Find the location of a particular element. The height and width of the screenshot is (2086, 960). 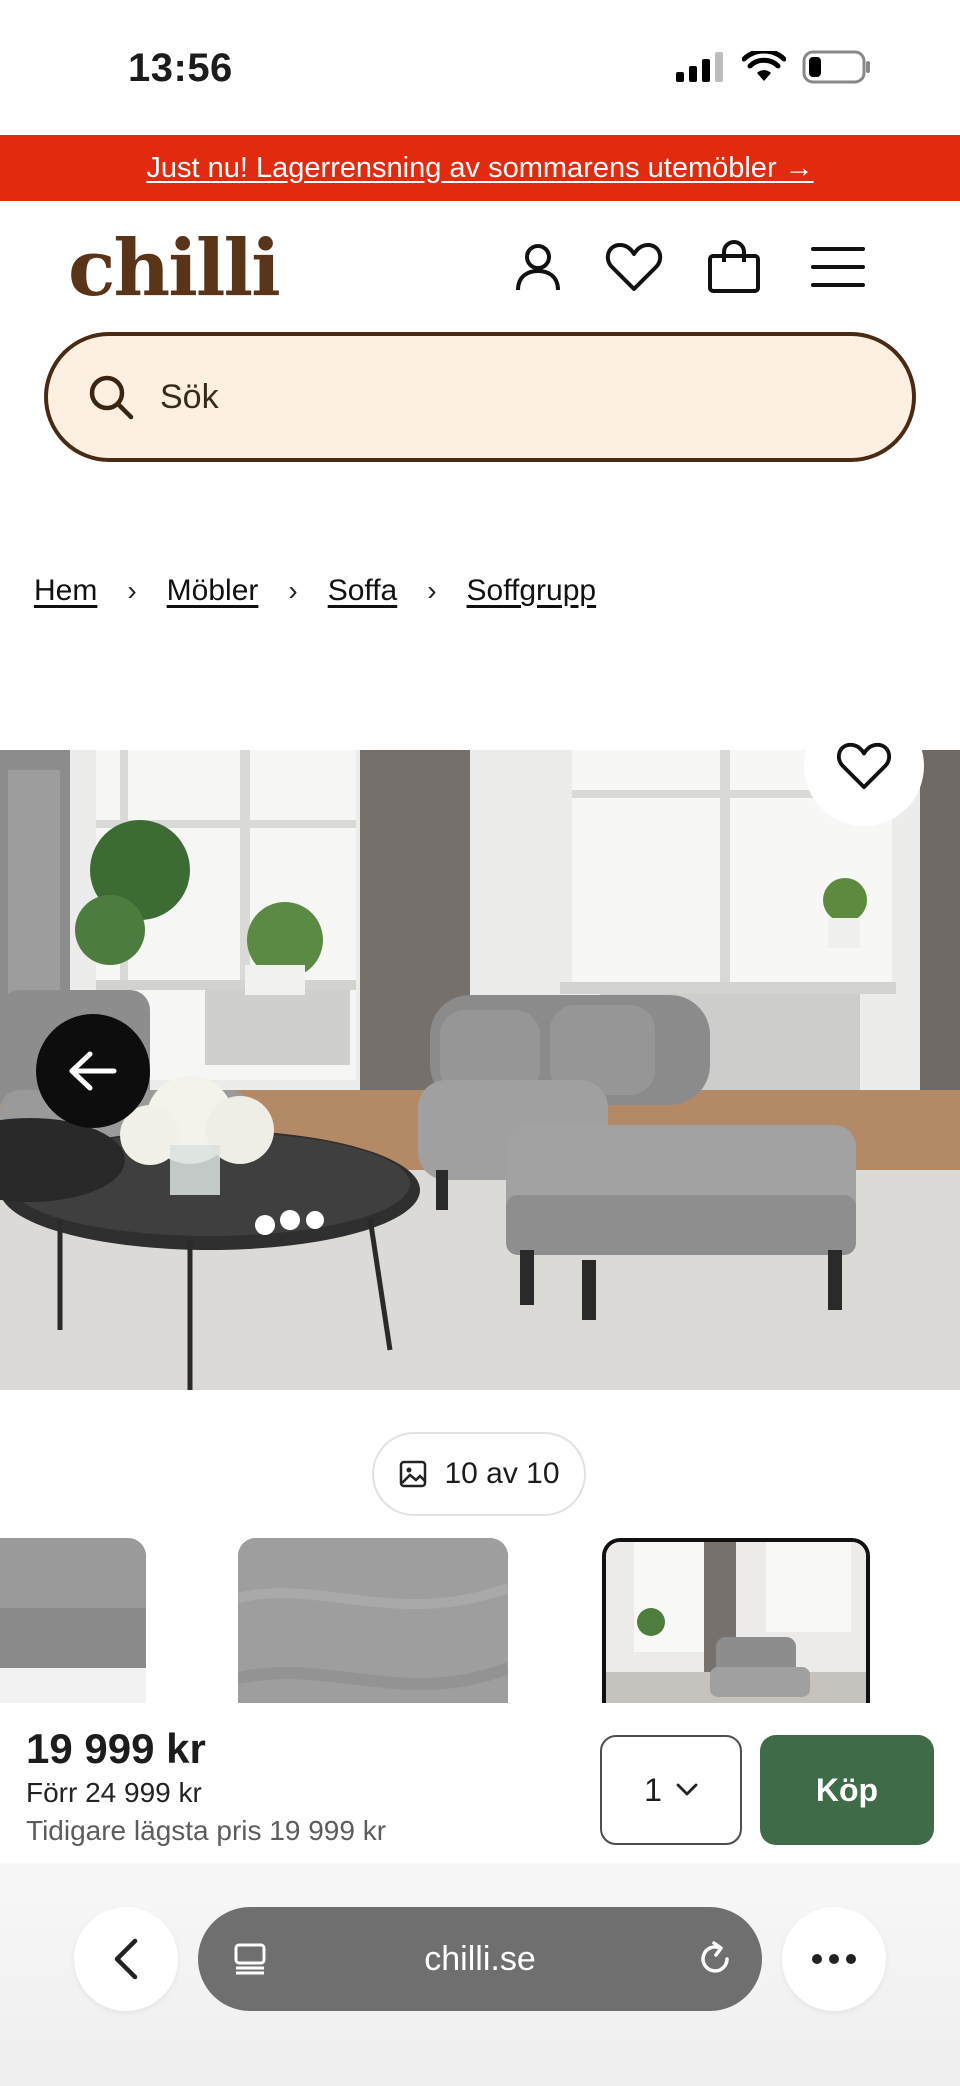

quantity-select: 1 is located at coordinates (671, 1790).